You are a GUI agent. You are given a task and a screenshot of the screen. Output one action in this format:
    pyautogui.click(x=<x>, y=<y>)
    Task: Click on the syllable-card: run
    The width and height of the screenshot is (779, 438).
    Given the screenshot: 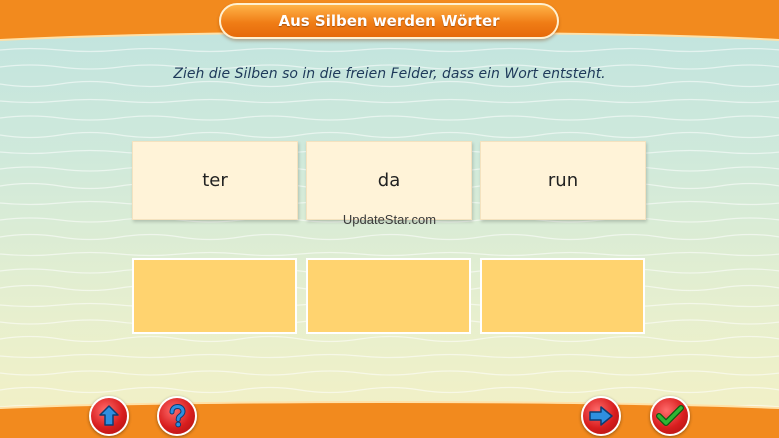 What is the action you would take?
    pyautogui.click(x=563, y=180)
    